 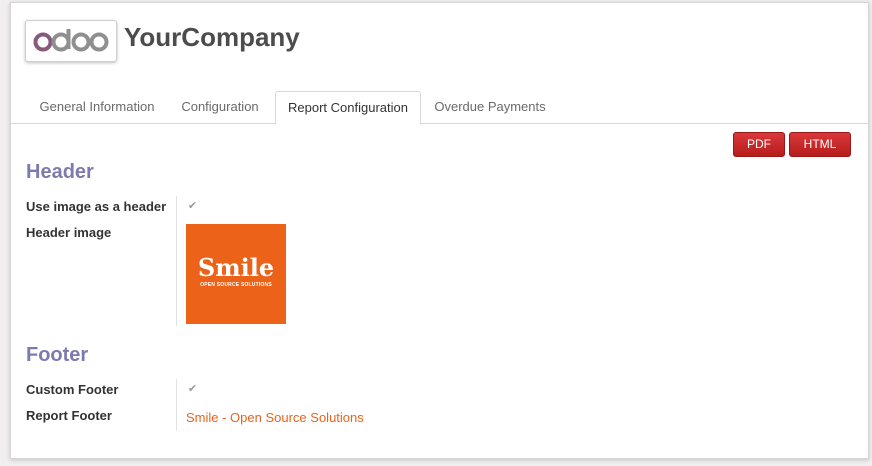 What do you see at coordinates (176, 405) in the screenshot?
I see `footer-field-divider` at bounding box center [176, 405].